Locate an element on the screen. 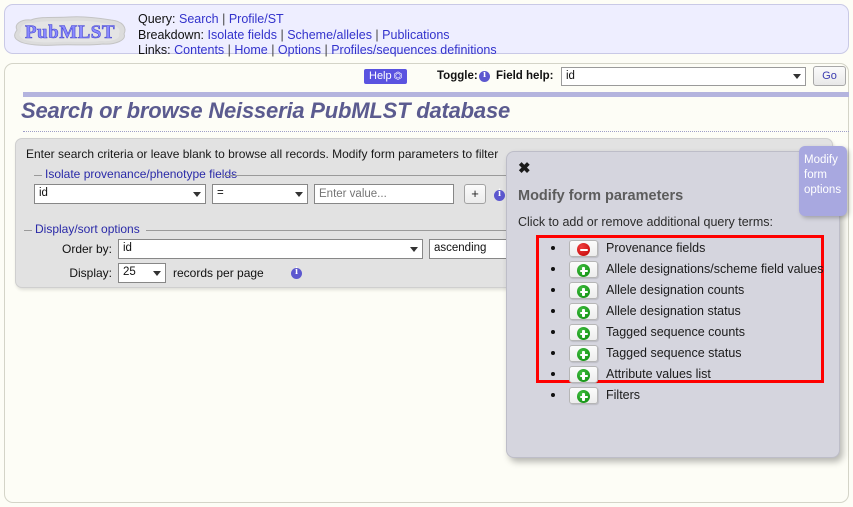  order-by-label: Order by: is located at coordinates (86, 249).